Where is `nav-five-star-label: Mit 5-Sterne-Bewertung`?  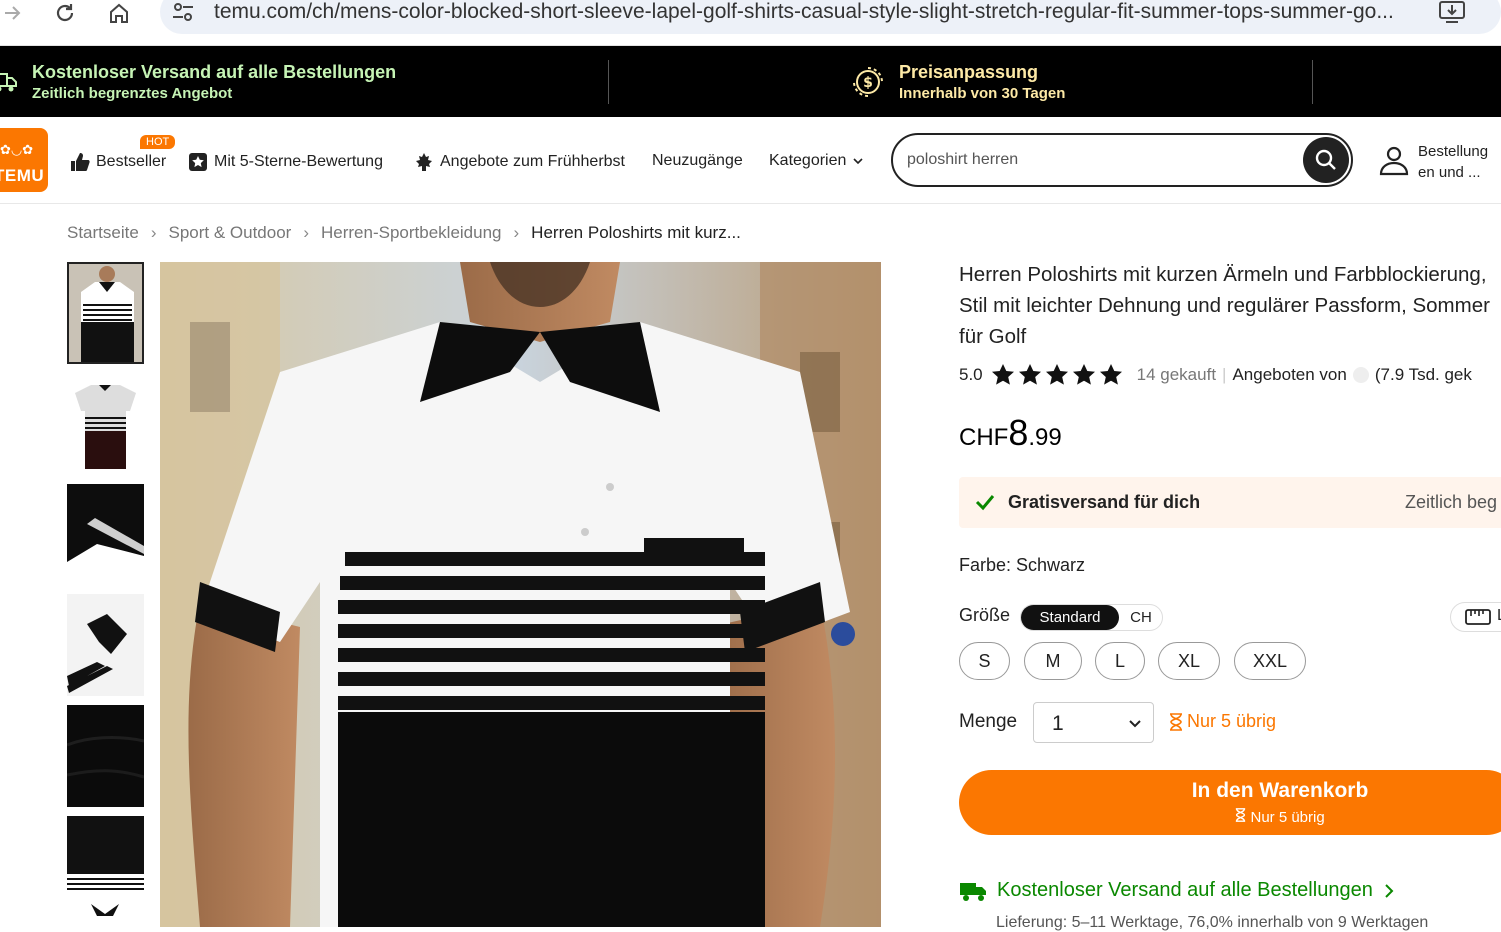
nav-five-star-label: Mit 5-Sterne-Bewertung is located at coordinates (298, 161).